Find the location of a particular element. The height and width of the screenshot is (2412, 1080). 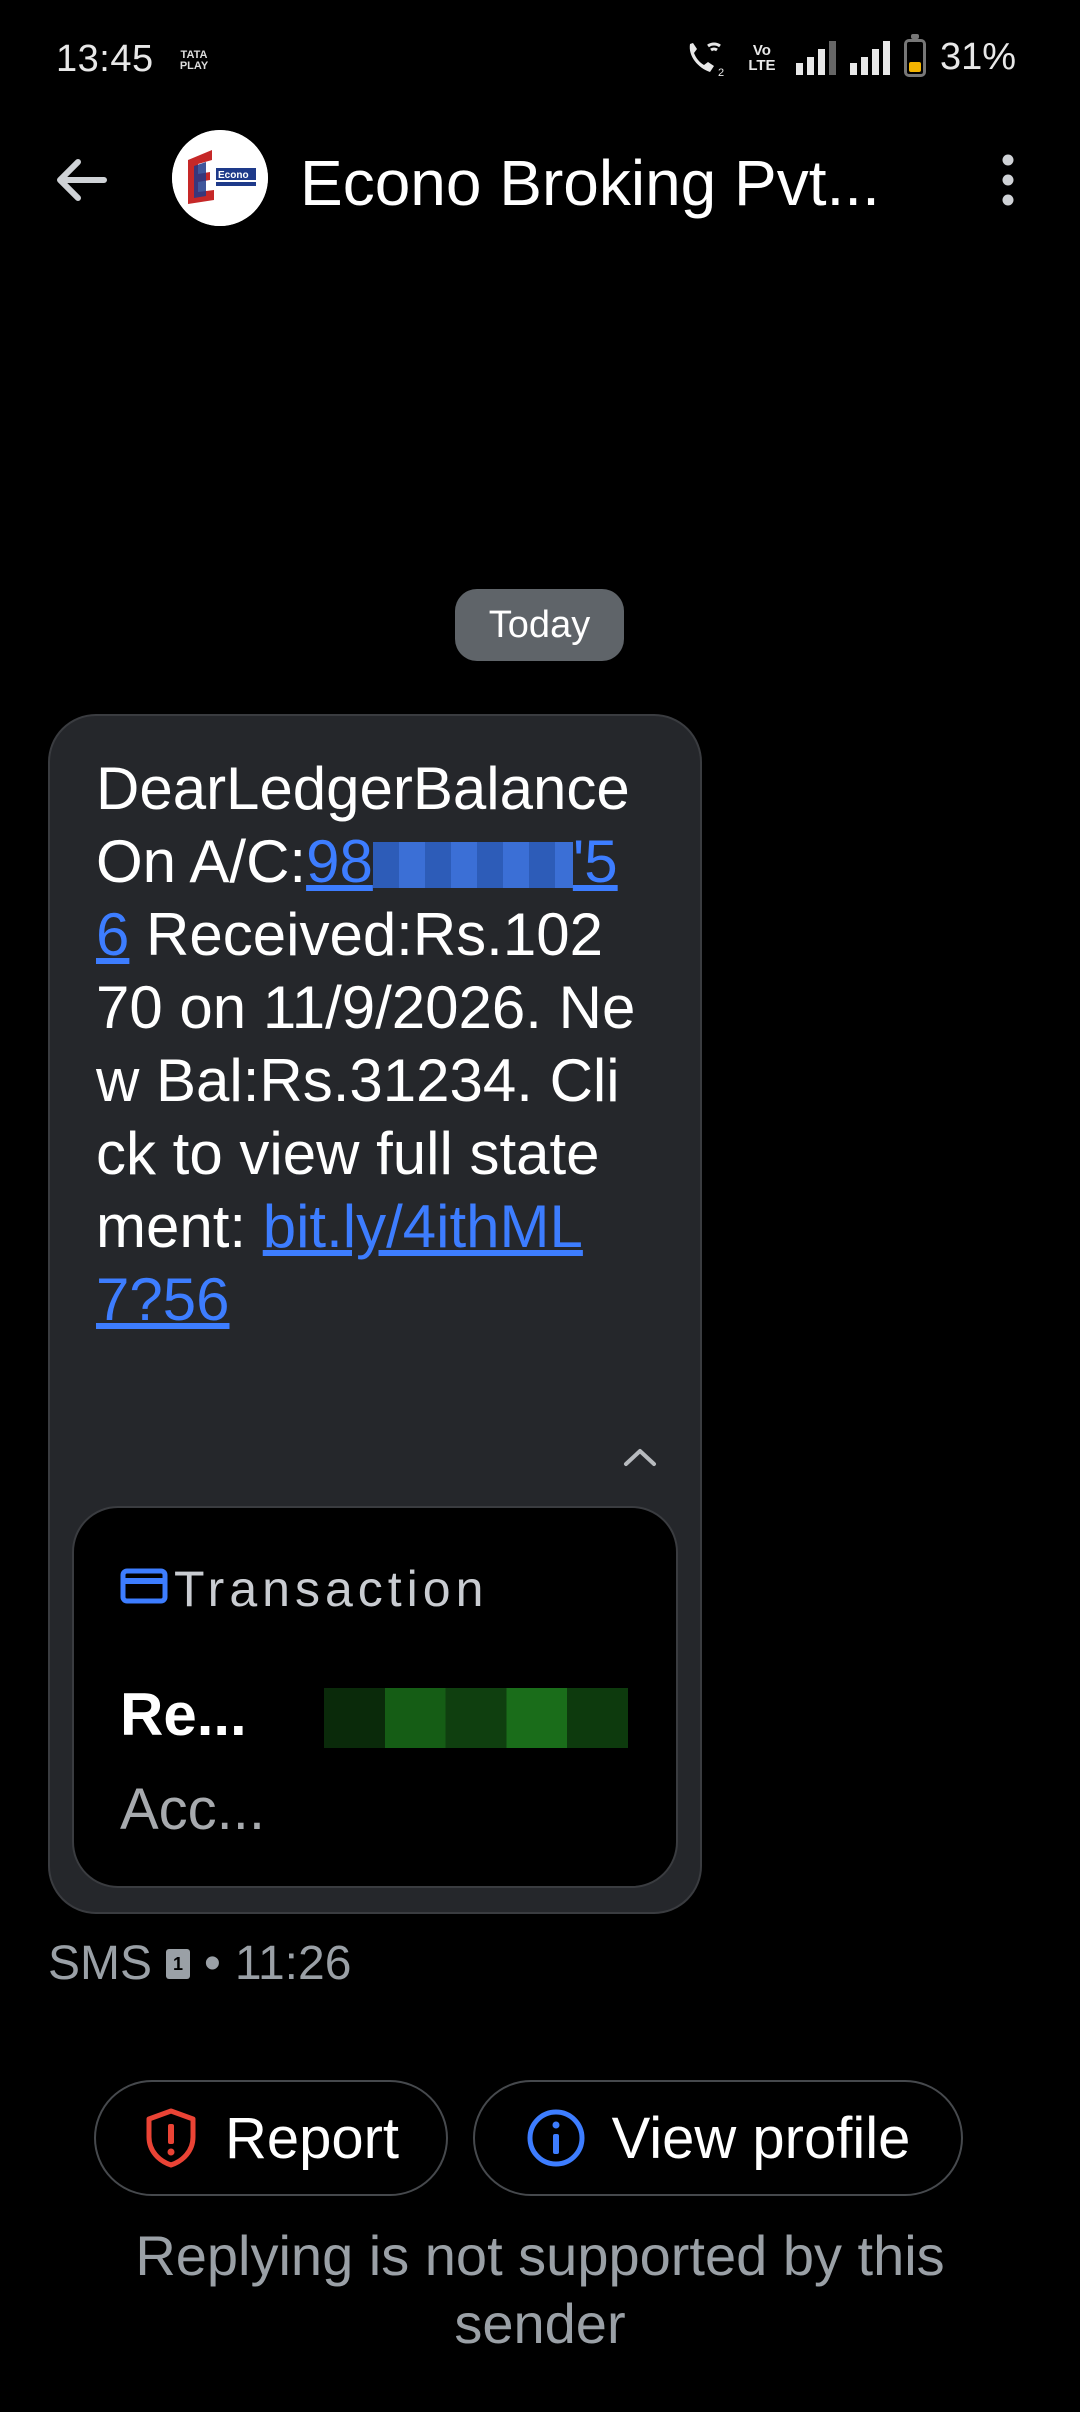

status-icons: 2 Vo LTE 31% is located at coordinates (850, 56).